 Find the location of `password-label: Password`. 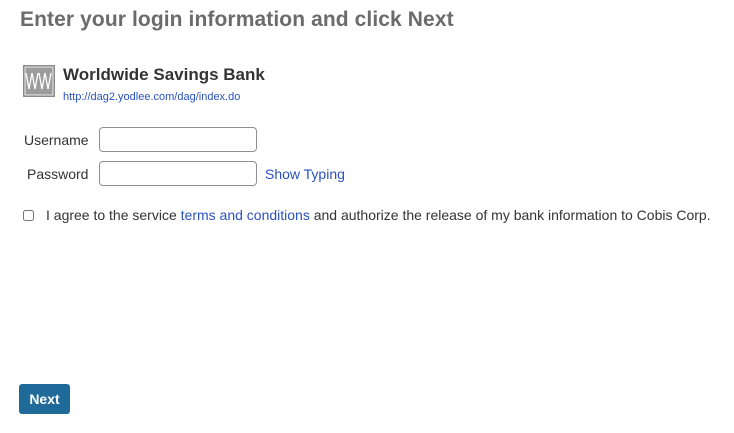

password-label: Password is located at coordinates (58, 174).